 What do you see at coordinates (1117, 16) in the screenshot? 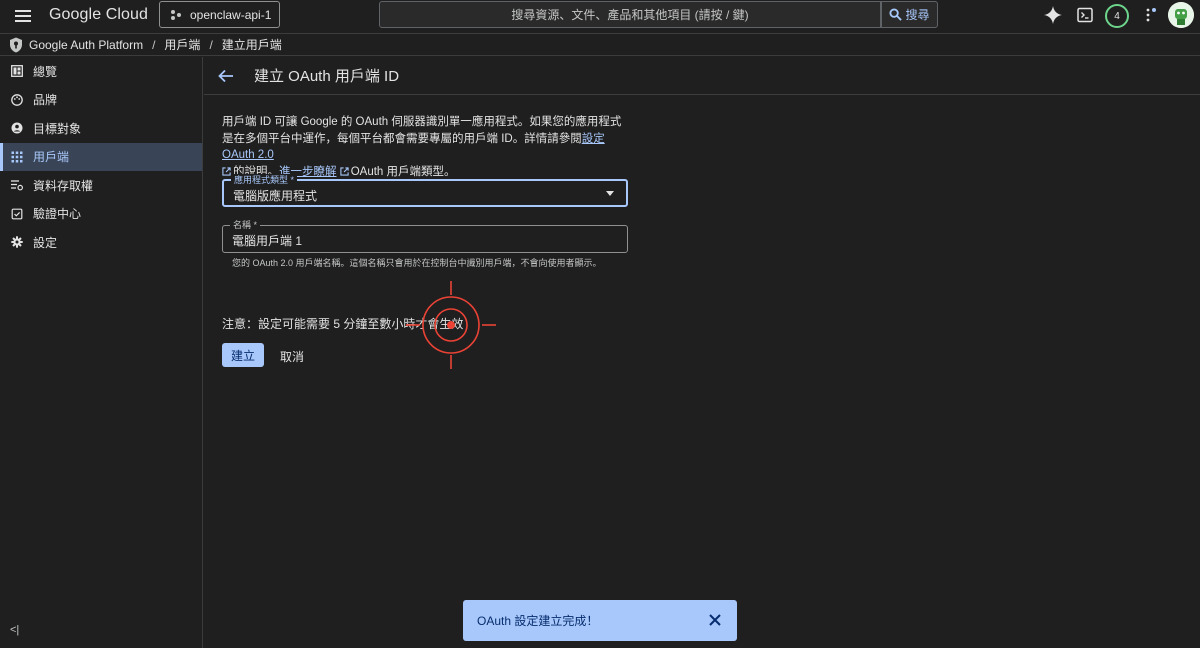
I see `notifications-badge: 4` at bounding box center [1117, 16].